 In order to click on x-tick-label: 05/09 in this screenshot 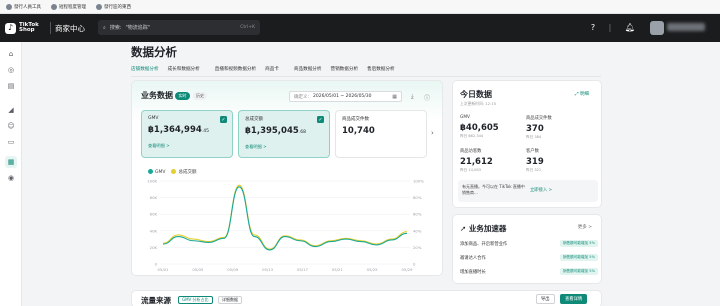, I will do `click(233, 269)`.